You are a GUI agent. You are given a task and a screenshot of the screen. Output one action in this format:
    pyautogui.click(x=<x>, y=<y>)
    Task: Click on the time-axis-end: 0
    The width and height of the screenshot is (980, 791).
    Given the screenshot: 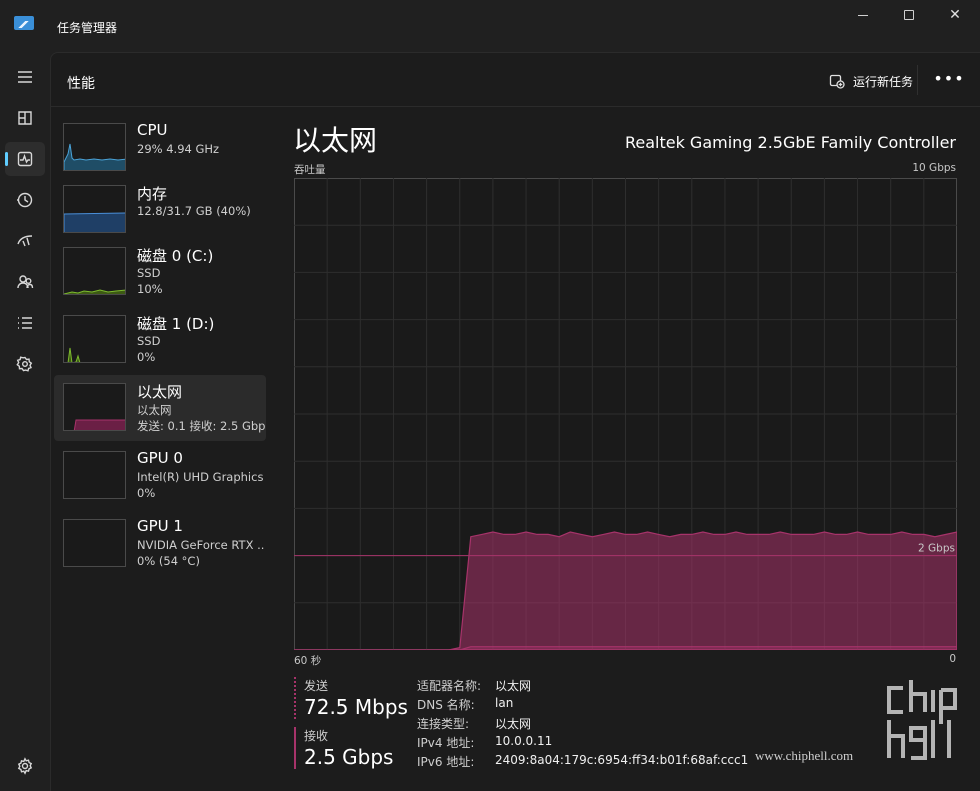 What is the action you would take?
    pyautogui.click(x=952, y=659)
    